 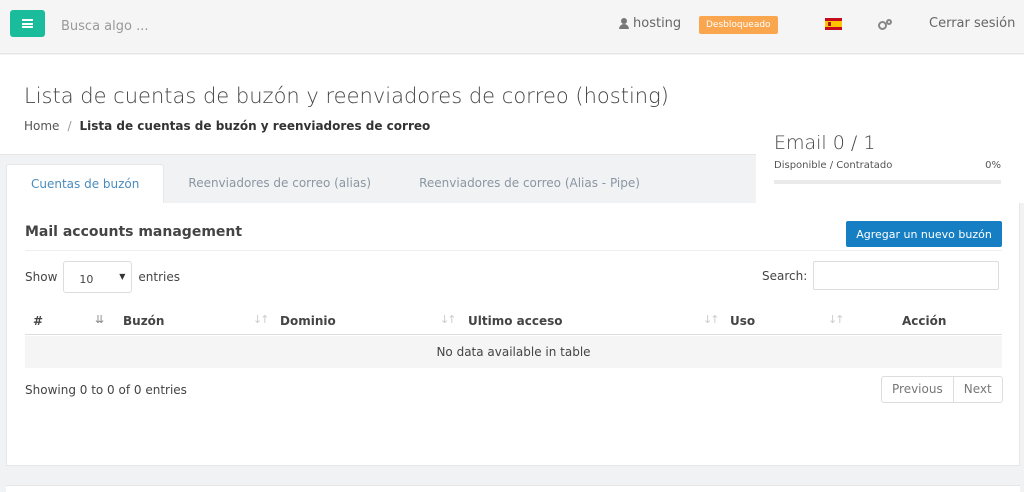 I want to click on page-size-control: Show 10 ▼ entries, so click(x=102, y=277).